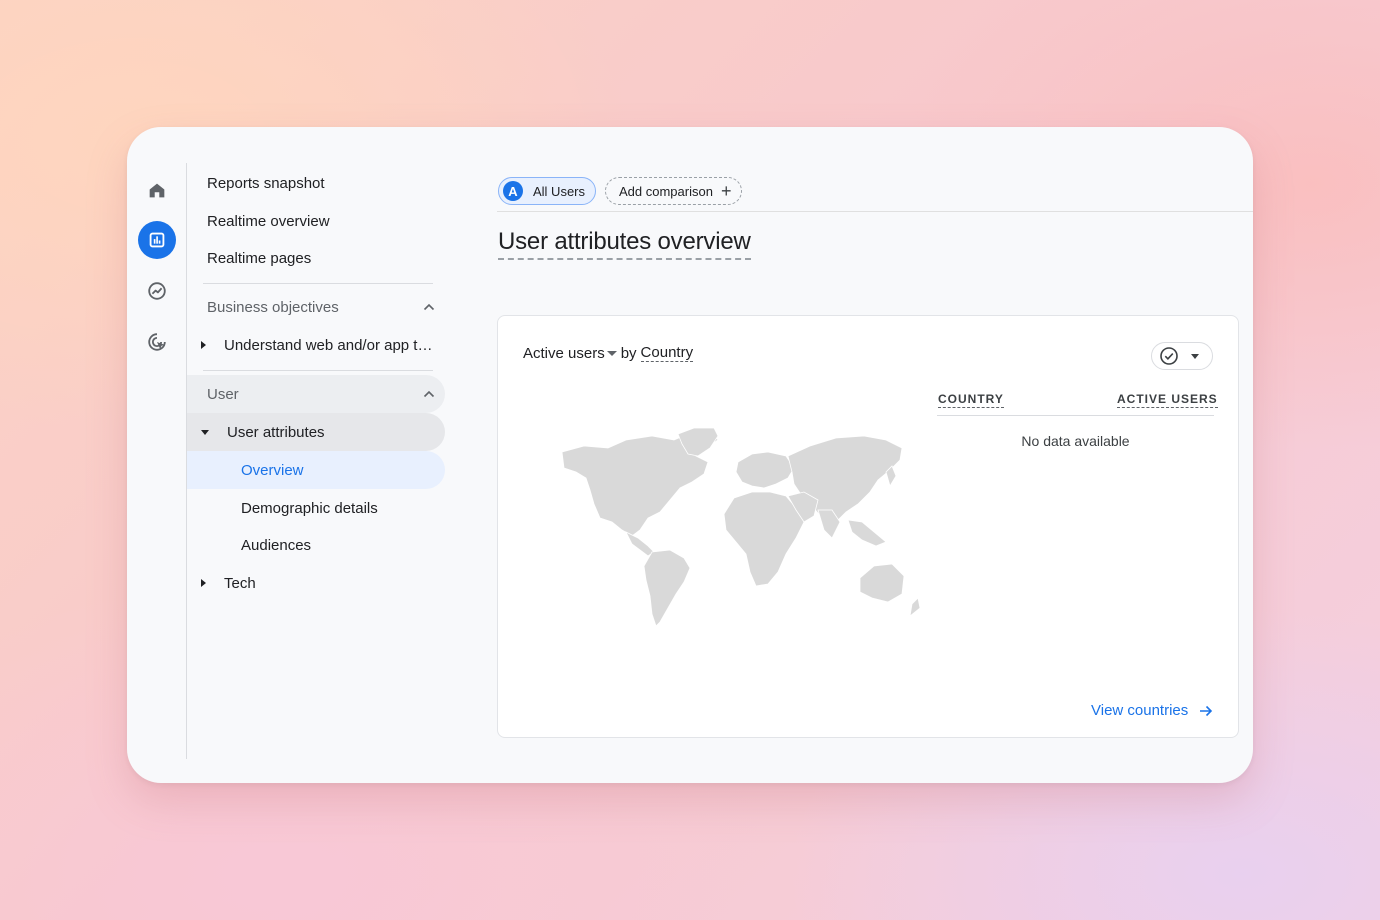 Image resolution: width=1380 pixels, height=920 pixels. I want to click on column-header-active-users: ACTIVE USERS, so click(1167, 400).